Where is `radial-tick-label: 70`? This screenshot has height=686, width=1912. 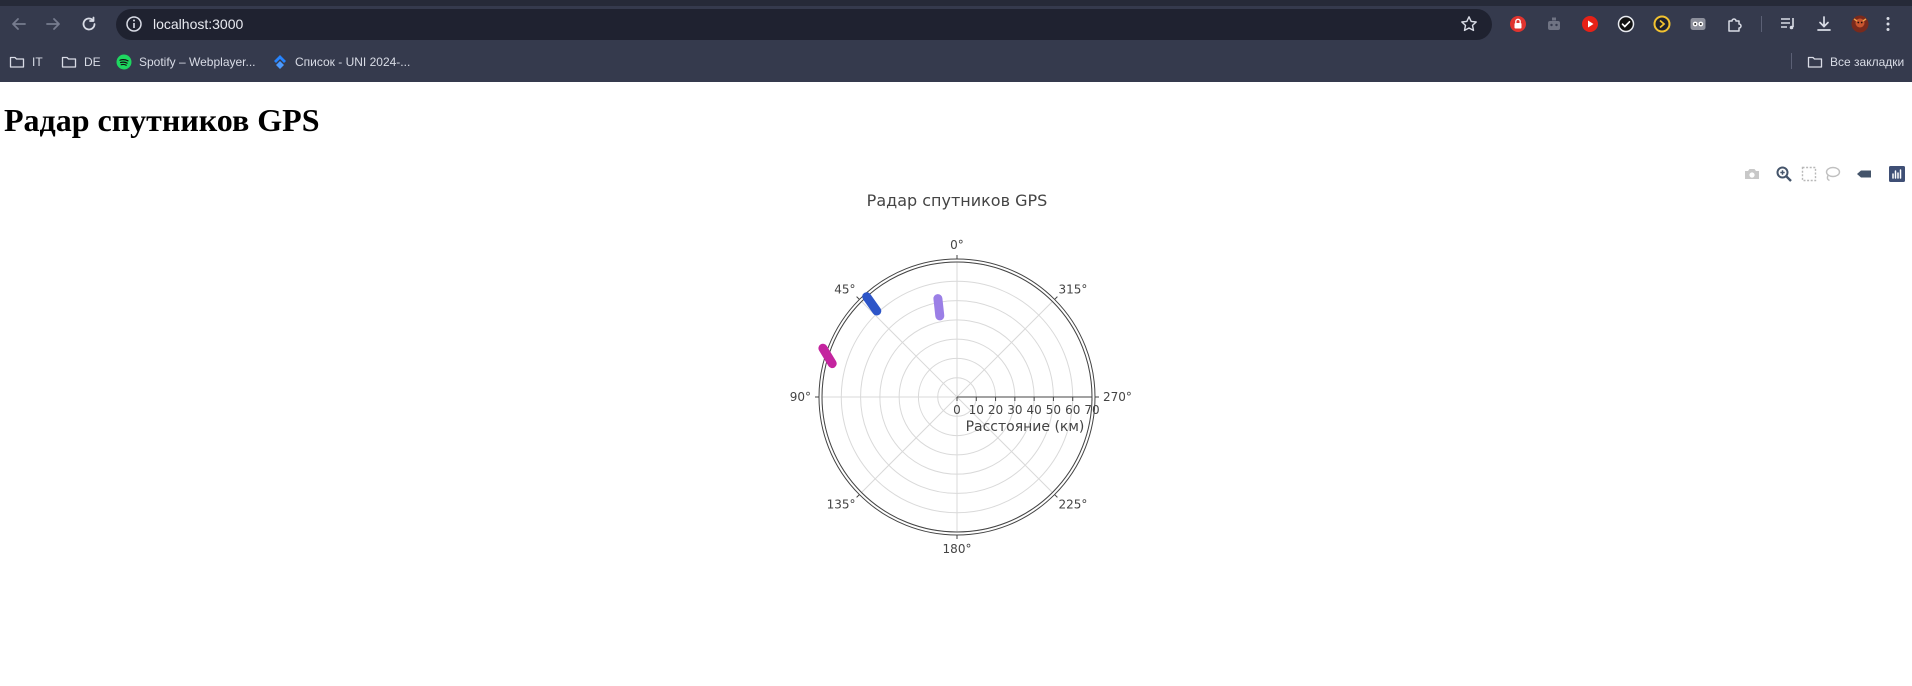 radial-tick-label: 70 is located at coordinates (1091, 410).